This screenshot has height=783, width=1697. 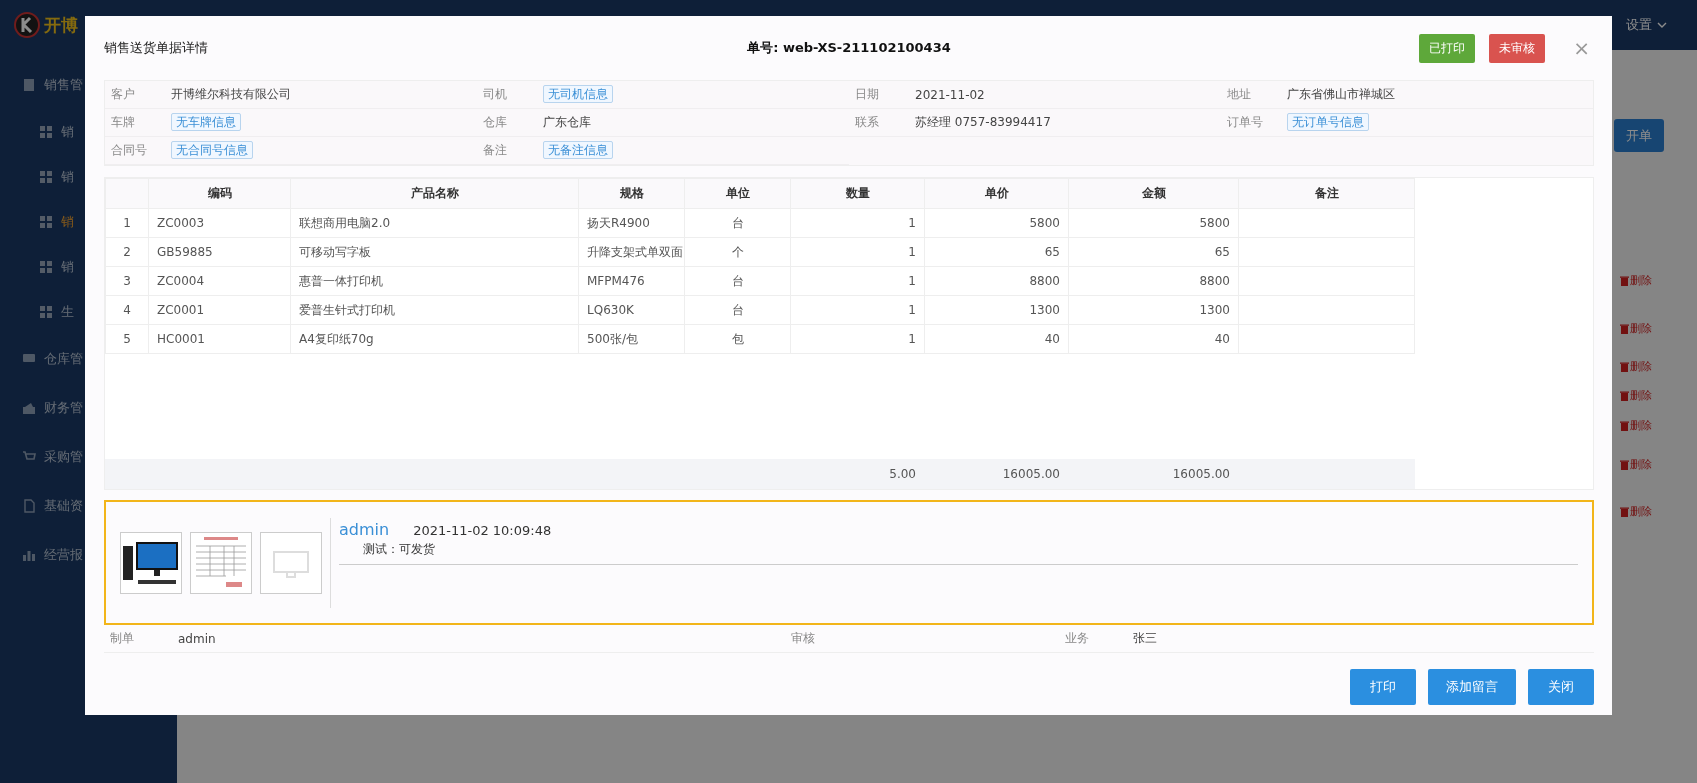 I want to click on column-header: 规格, so click(x=631, y=193).